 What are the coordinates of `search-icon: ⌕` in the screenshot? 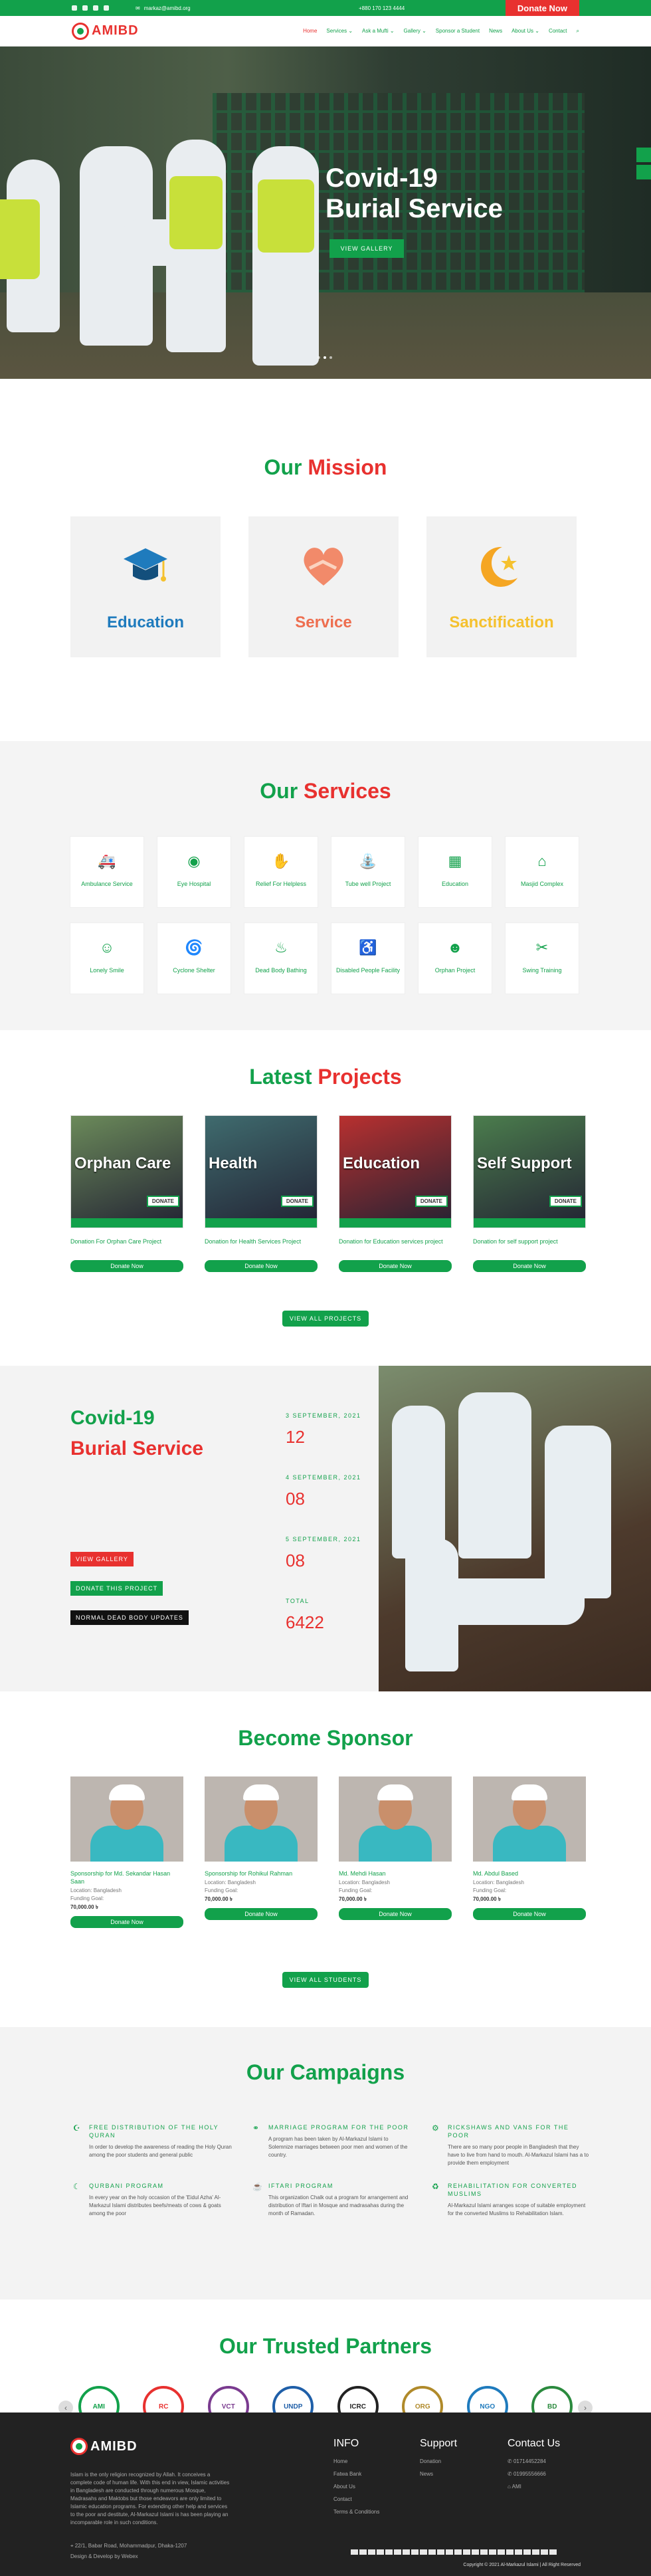 It's located at (578, 31).